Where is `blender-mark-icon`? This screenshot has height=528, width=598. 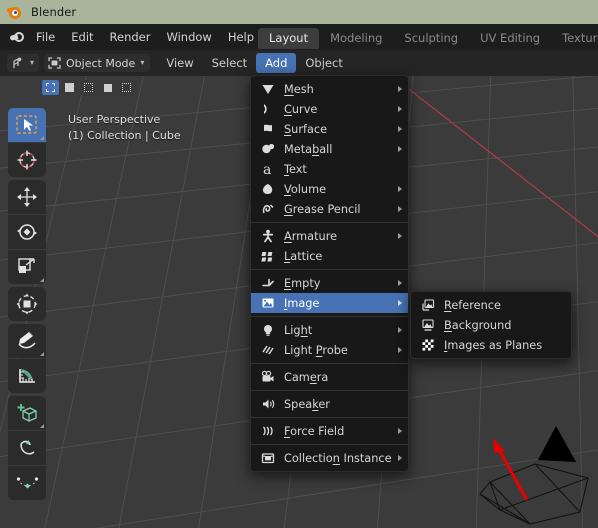 blender-mark-icon is located at coordinates (17, 37).